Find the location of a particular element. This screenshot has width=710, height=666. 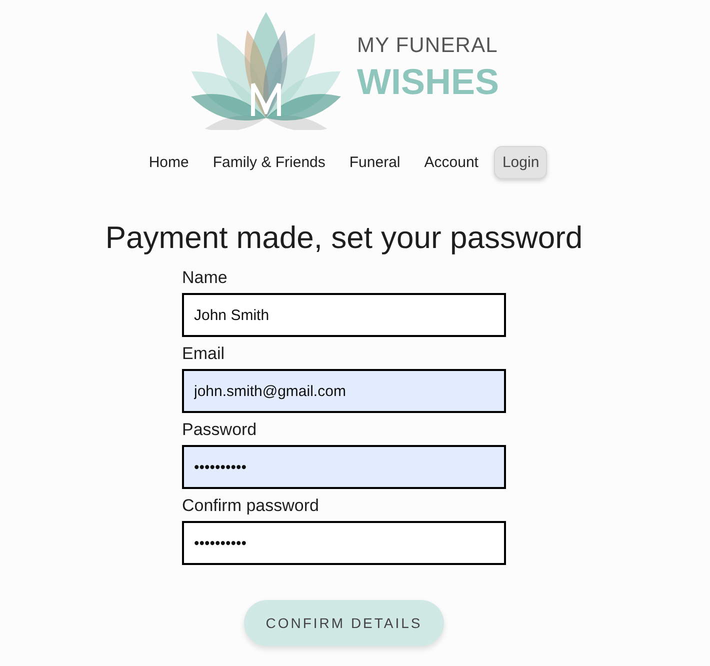

field-label: Password is located at coordinates (219, 430).